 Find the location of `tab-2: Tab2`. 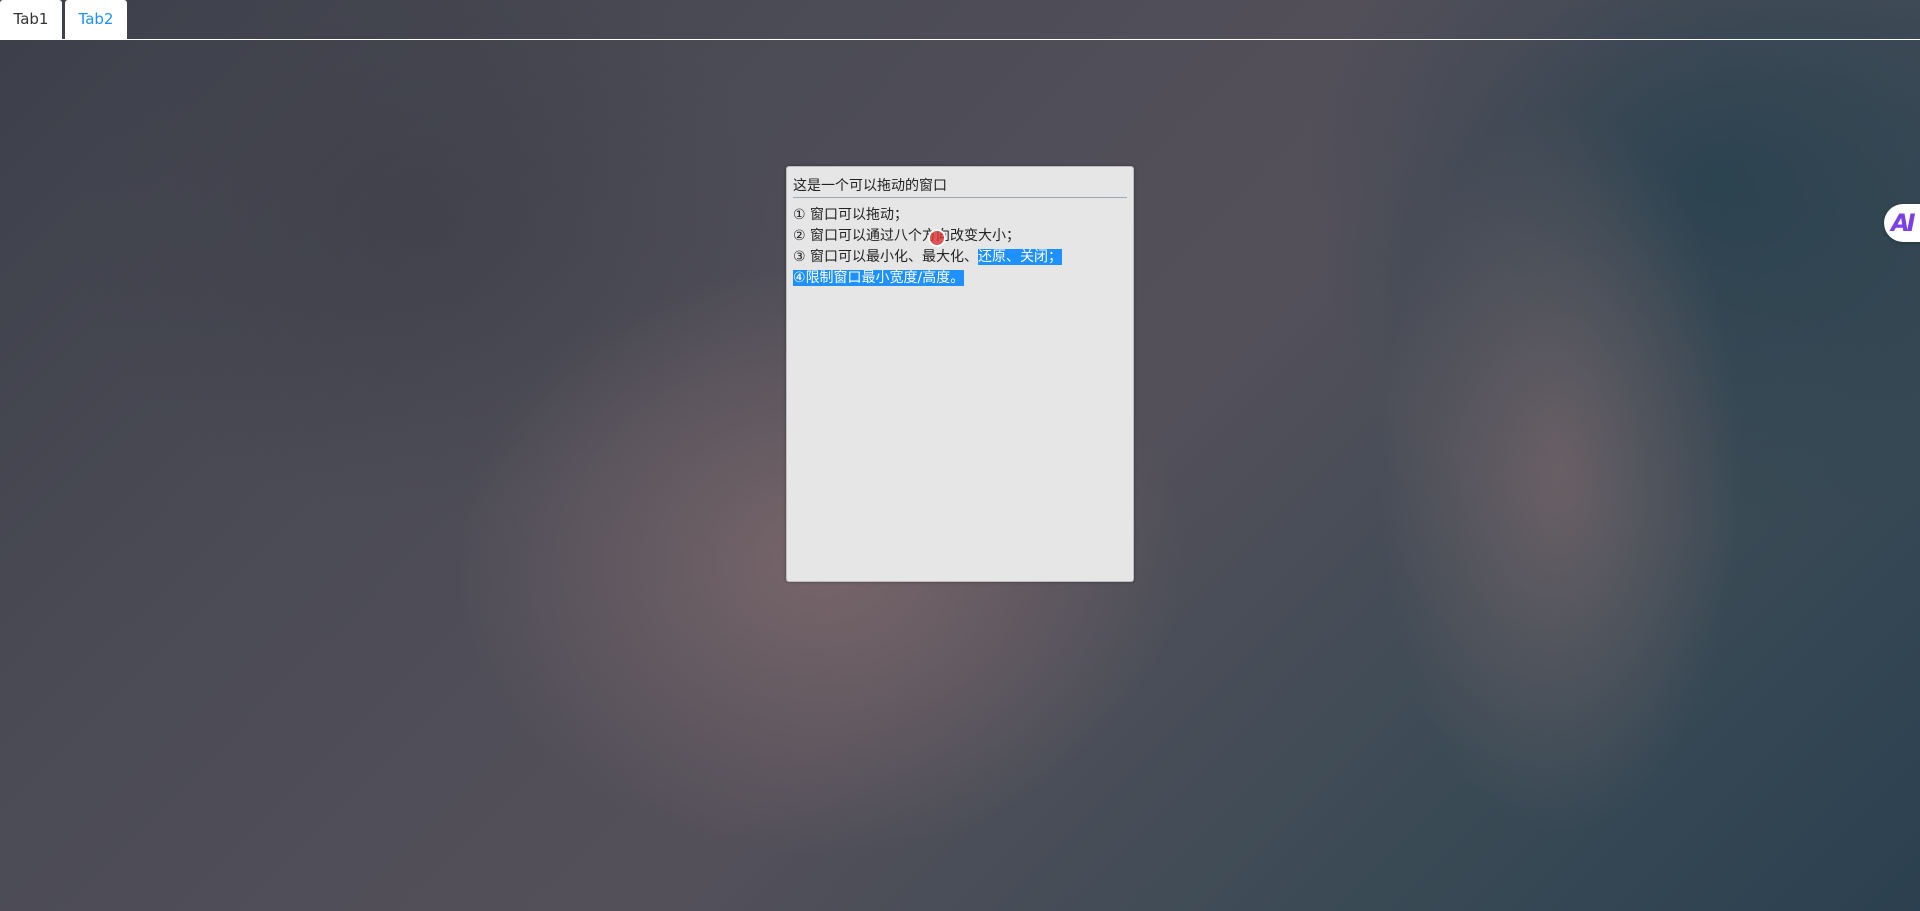

tab-2: Tab2 is located at coordinates (96, 19).